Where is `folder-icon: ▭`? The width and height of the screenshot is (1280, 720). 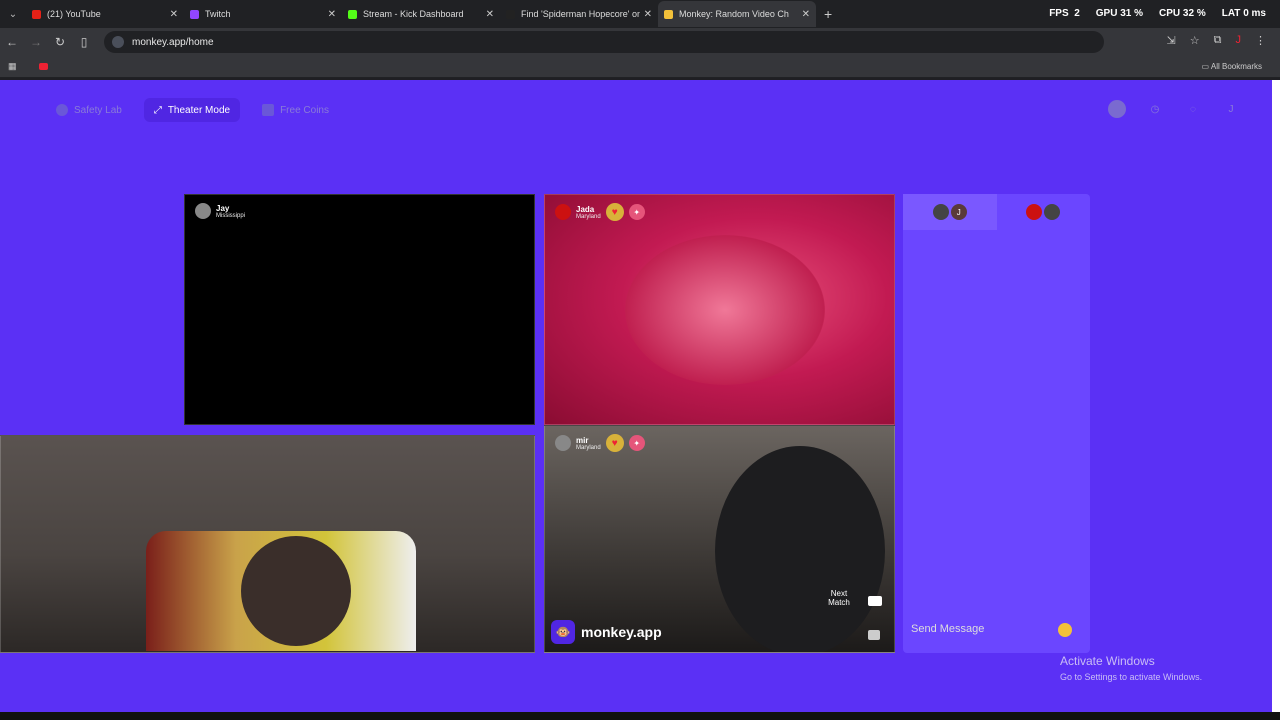 folder-icon: ▭ is located at coordinates (1206, 66).